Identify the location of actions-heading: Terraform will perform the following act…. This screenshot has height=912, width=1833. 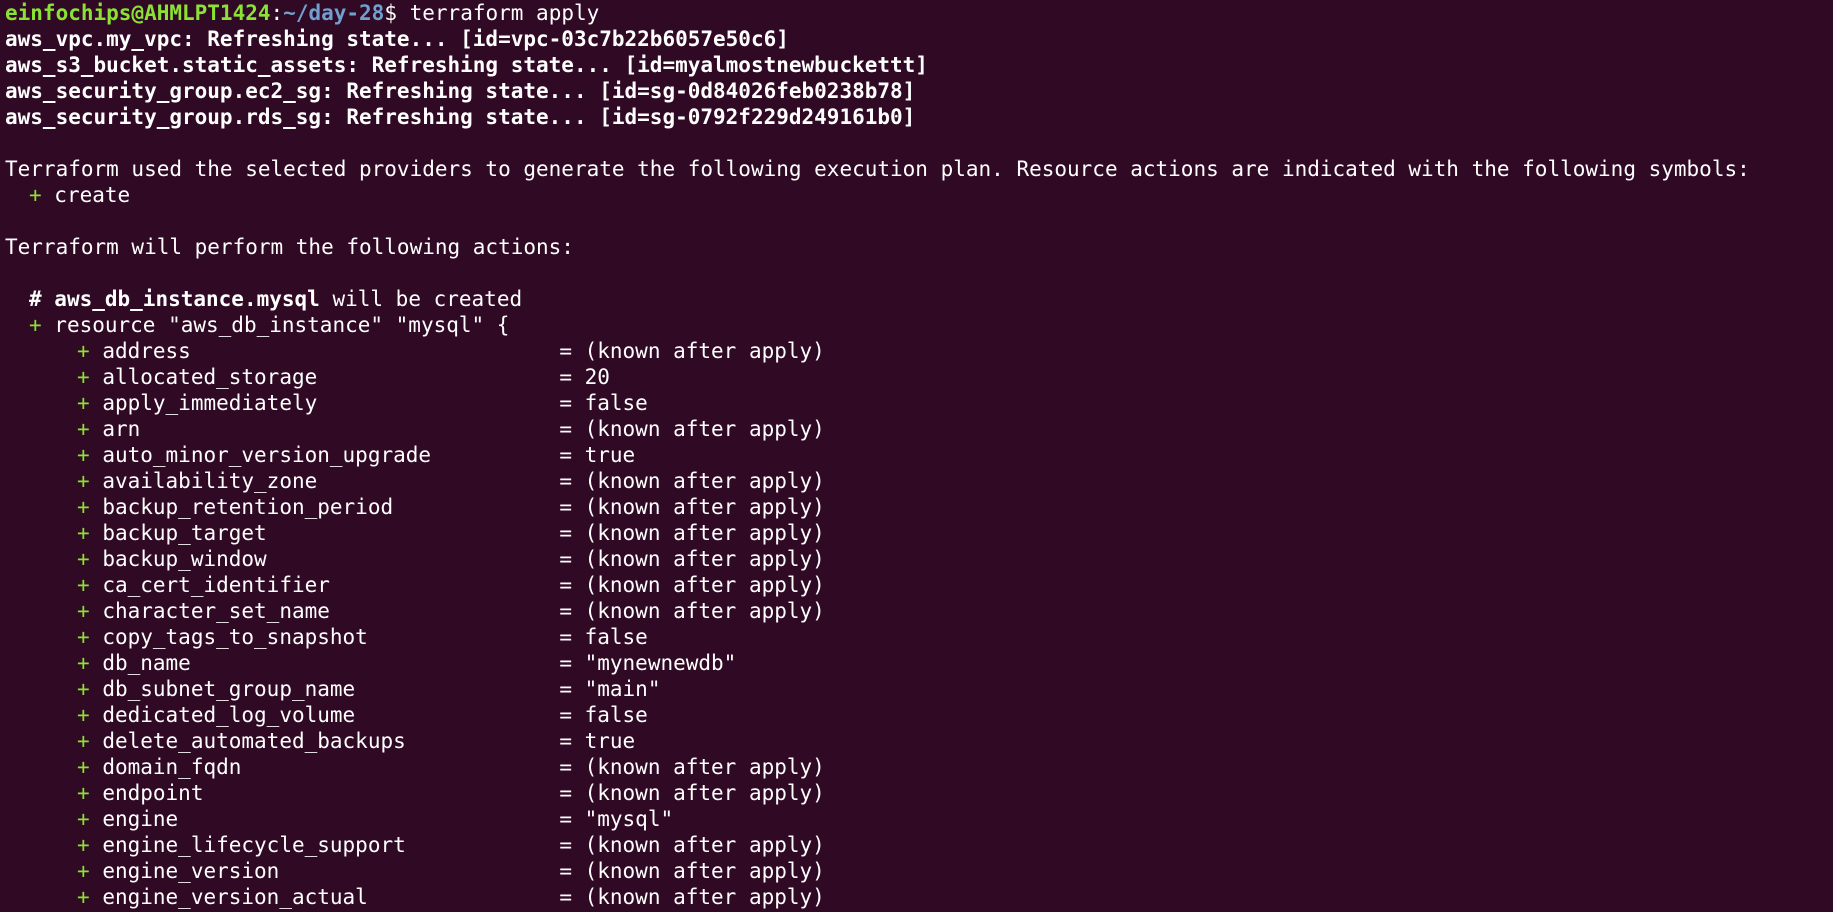
(289, 247).